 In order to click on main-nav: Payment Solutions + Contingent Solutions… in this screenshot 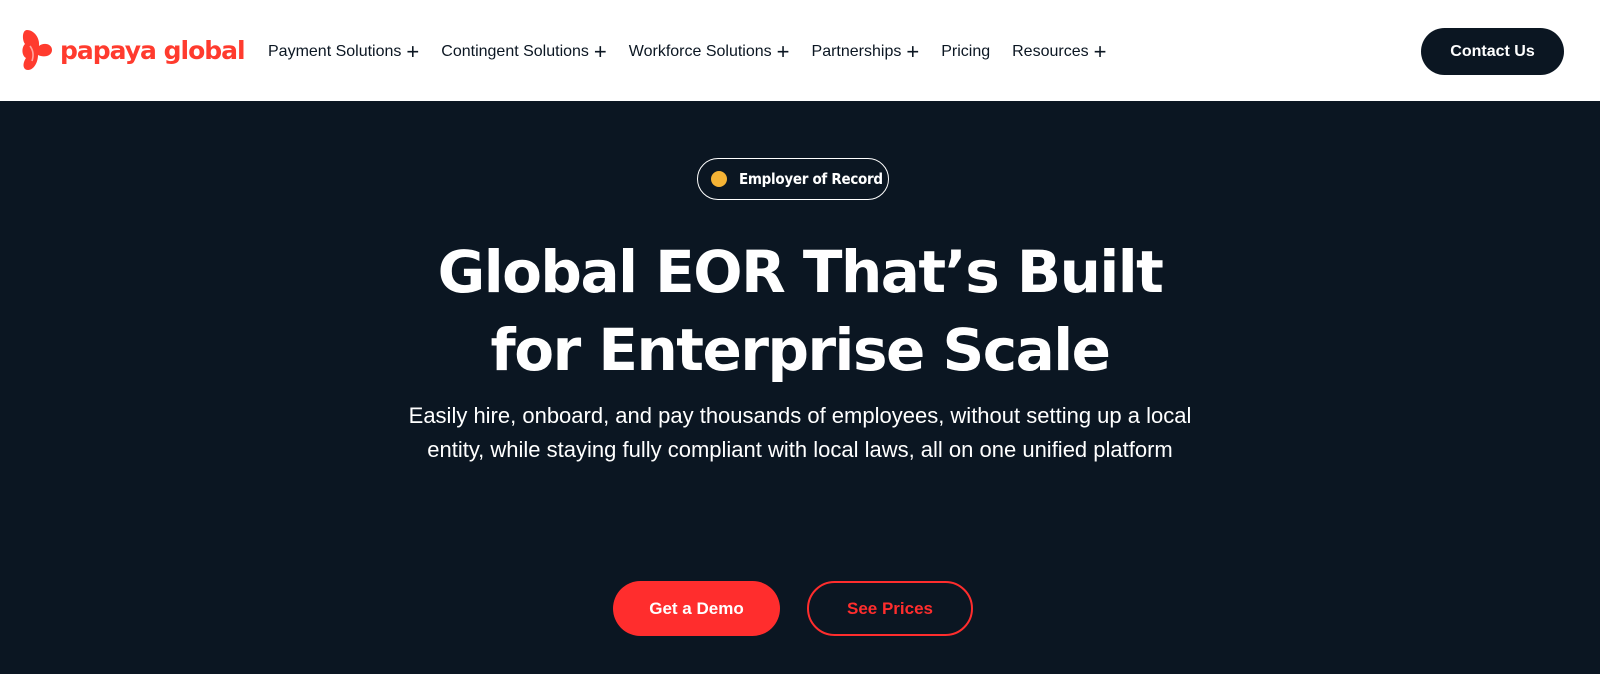, I will do `click(698, 52)`.